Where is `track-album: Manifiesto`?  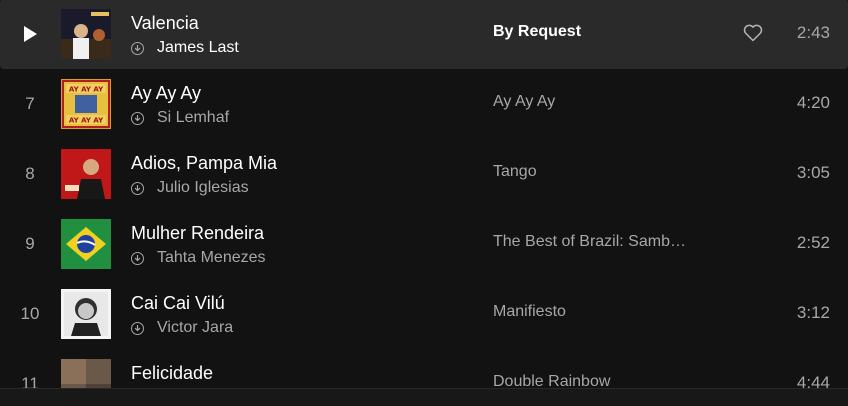
track-album: Manifiesto is located at coordinates (529, 312).